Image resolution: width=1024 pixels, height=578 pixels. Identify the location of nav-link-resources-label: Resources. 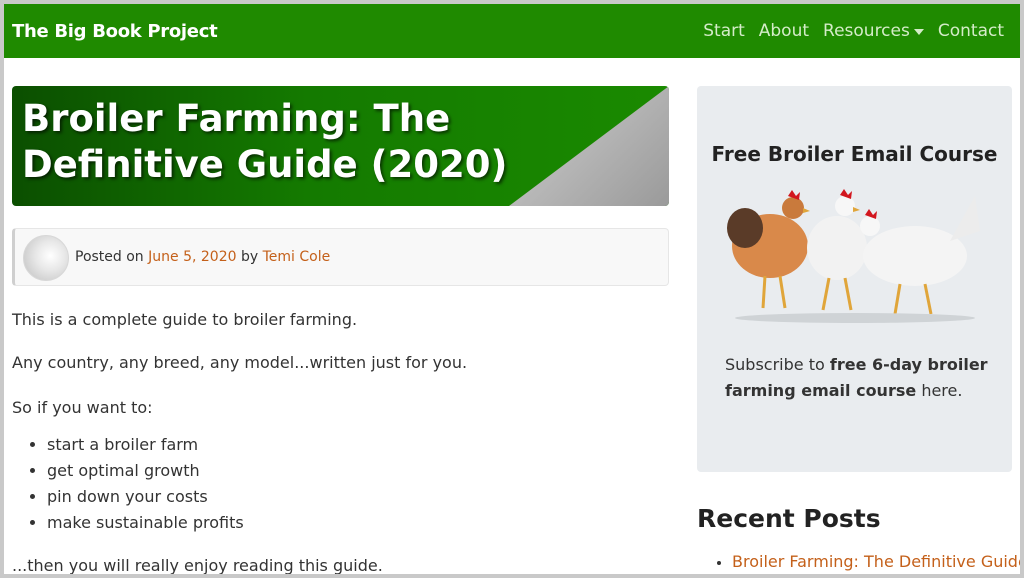
(866, 31).